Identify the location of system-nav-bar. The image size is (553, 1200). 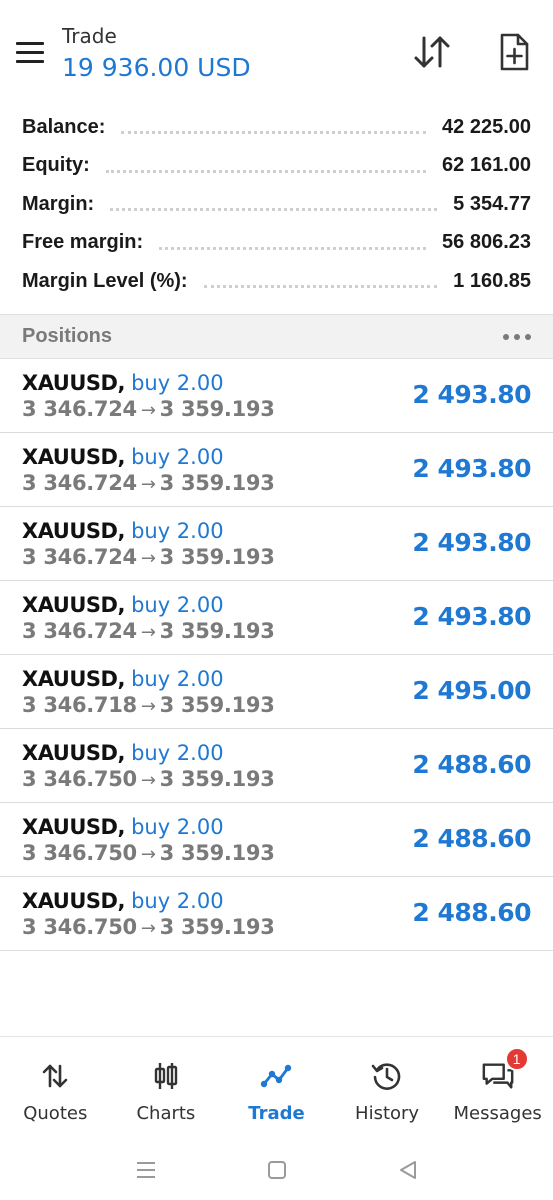
(276, 1170).